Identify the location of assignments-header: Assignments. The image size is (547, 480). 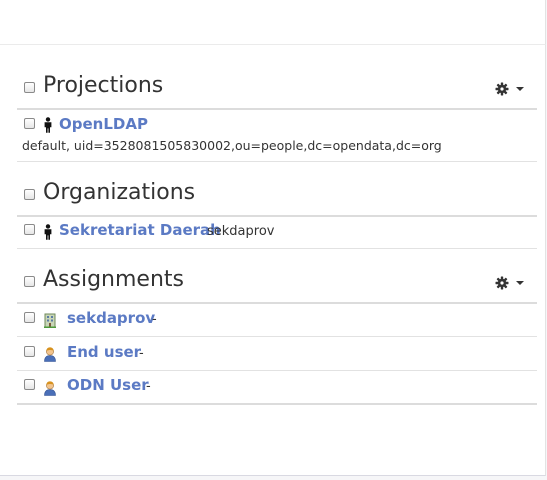
(277, 283).